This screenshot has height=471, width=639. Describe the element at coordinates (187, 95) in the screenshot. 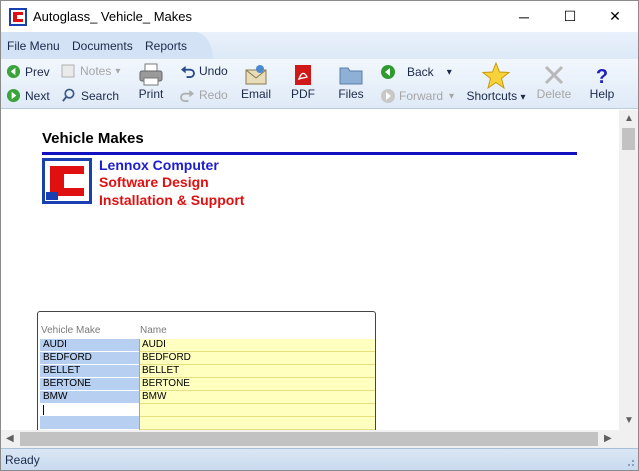

I see `redo-icon` at that location.